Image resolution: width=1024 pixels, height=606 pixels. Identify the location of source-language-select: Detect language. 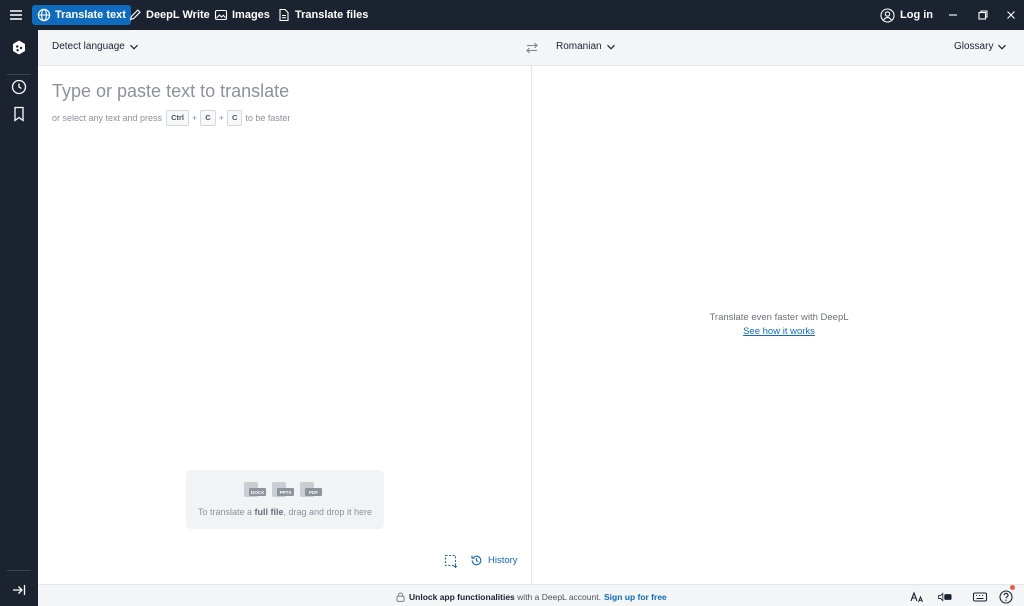
(95, 46).